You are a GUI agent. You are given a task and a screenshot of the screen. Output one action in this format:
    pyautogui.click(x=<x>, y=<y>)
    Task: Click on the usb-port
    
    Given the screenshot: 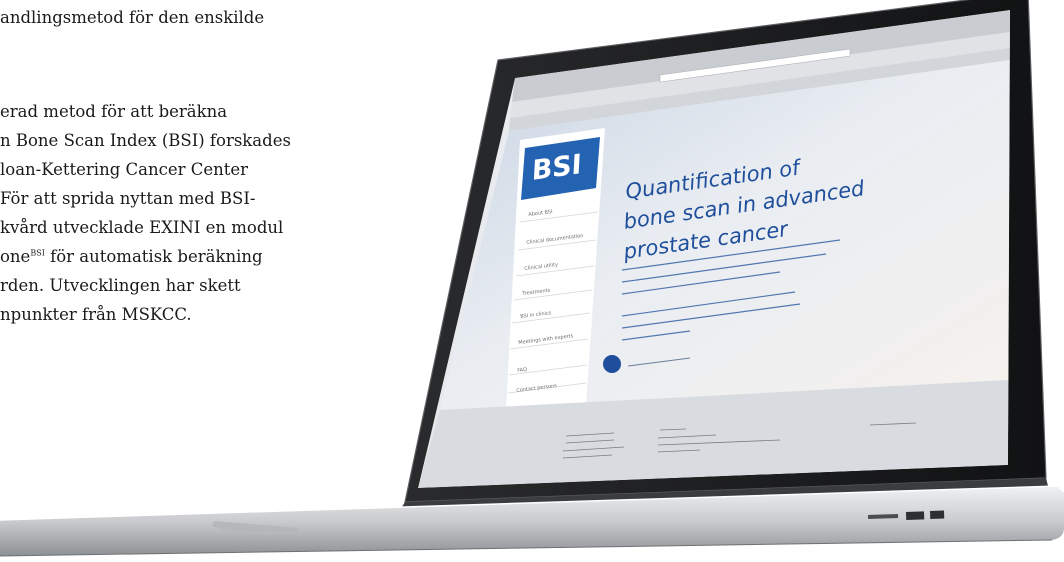 What is the action you would take?
    pyautogui.click(x=937, y=514)
    